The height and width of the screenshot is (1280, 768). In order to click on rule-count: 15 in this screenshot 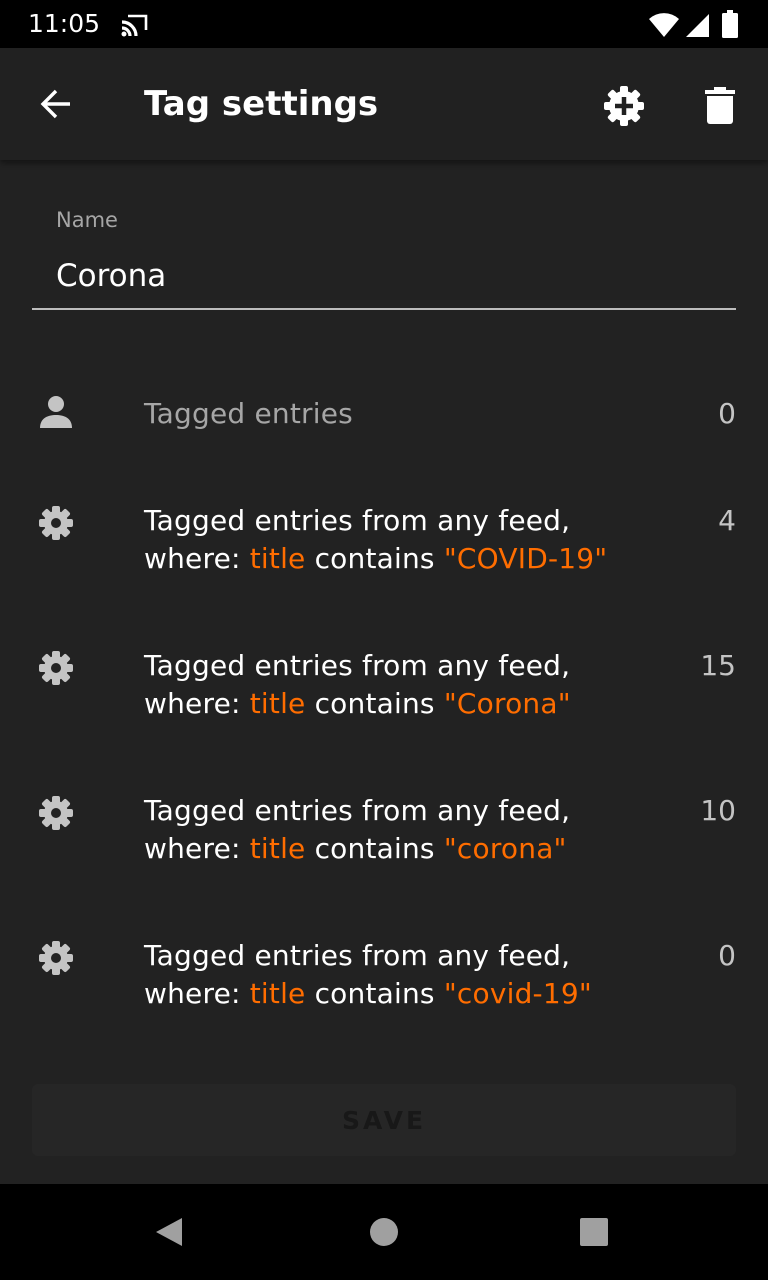, I will do `click(718, 665)`.